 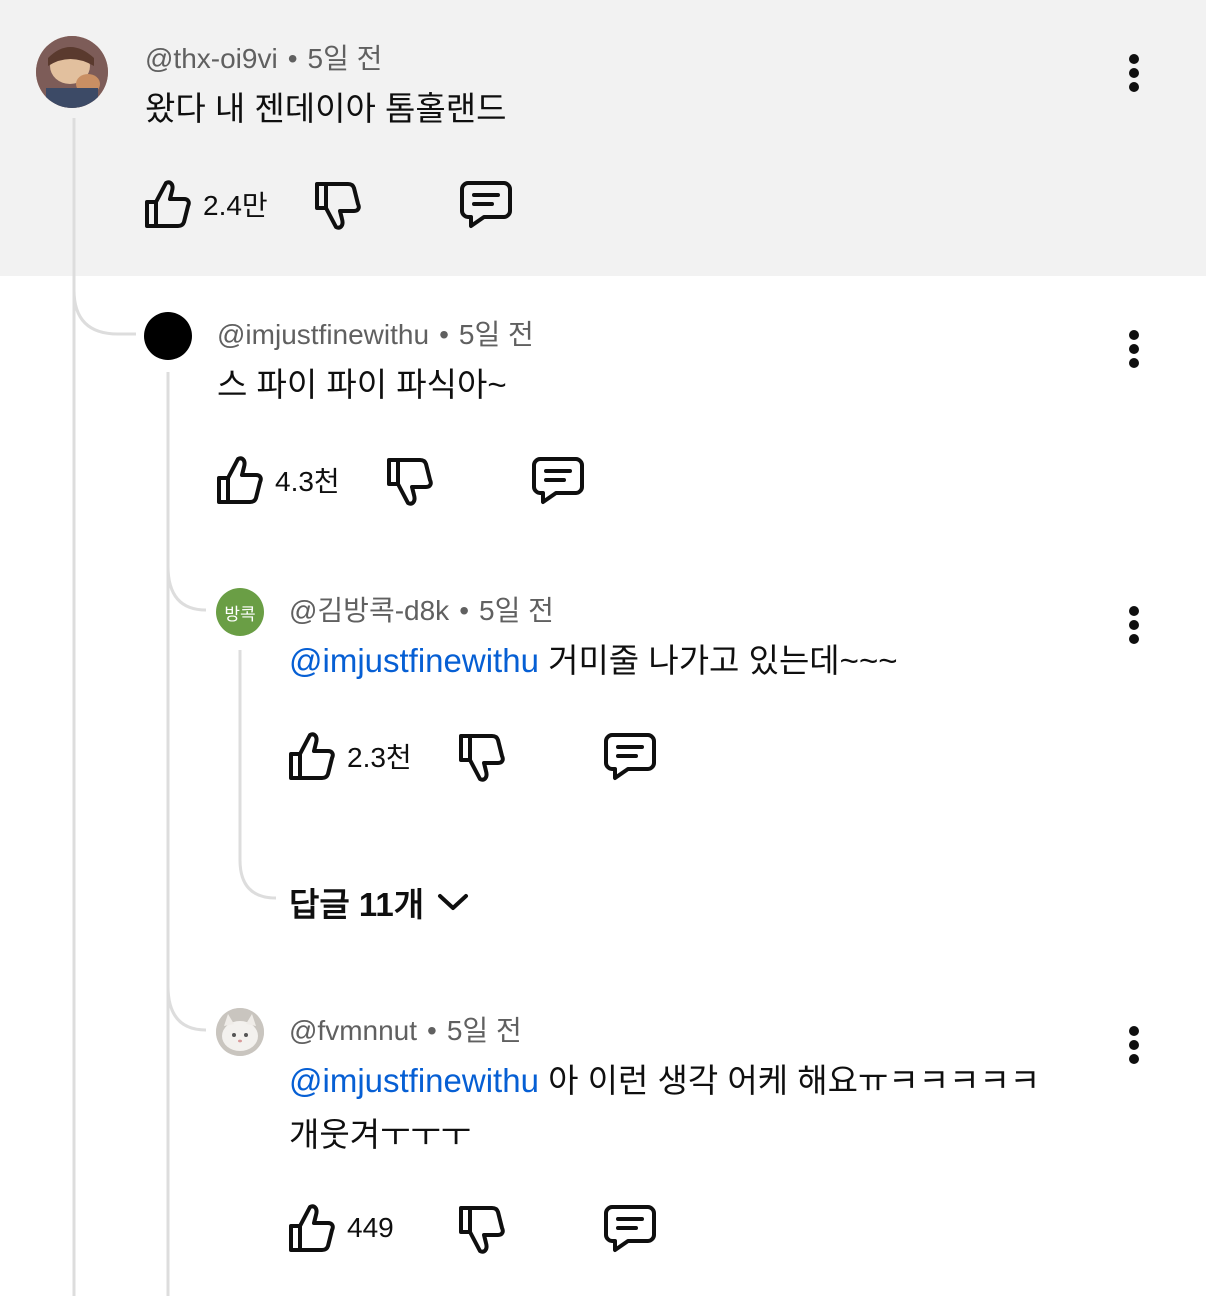 I want to click on comment-text-content: 왔다 내 젠데이아 톰홀랜드, so click(x=326, y=108).